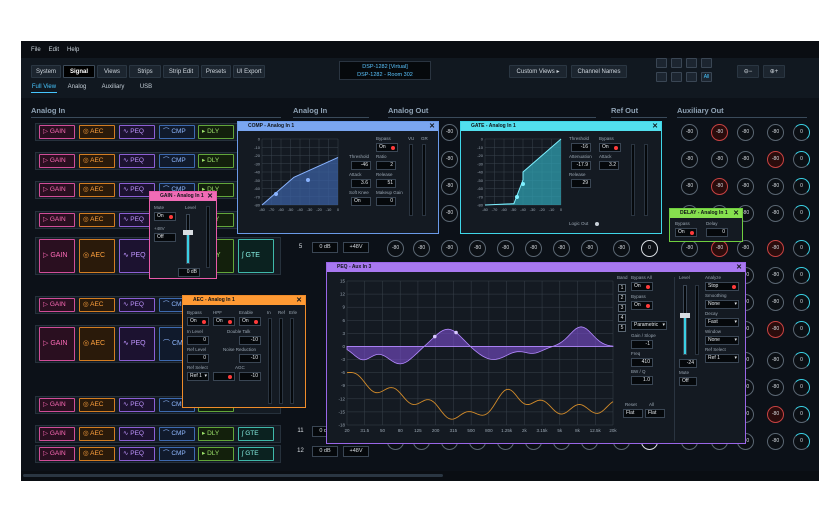 Image resolution: width=840 pixels, height=507 pixels. I want to click on peq-band-5-button: 5, so click(622, 328).